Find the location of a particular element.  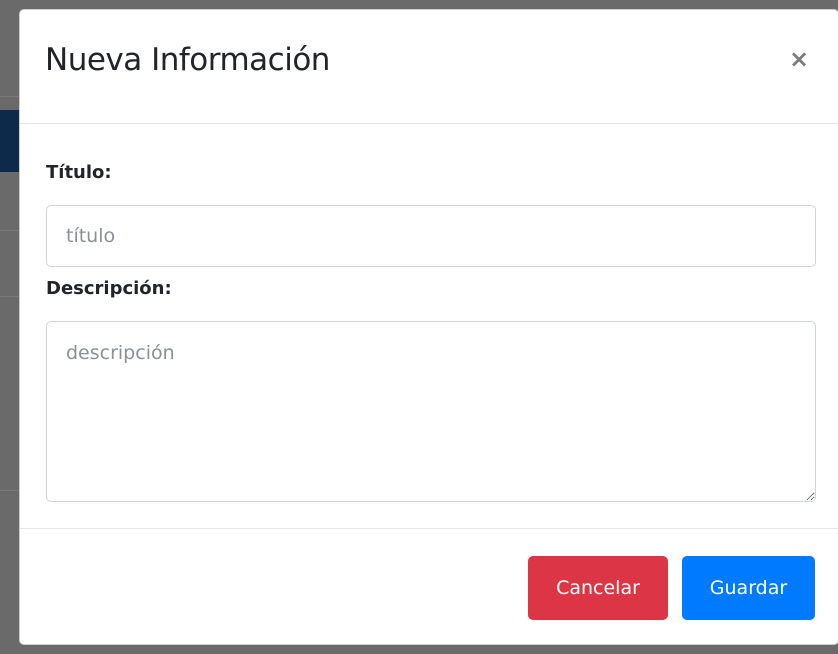

close-button: × is located at coordinates (799, 59).